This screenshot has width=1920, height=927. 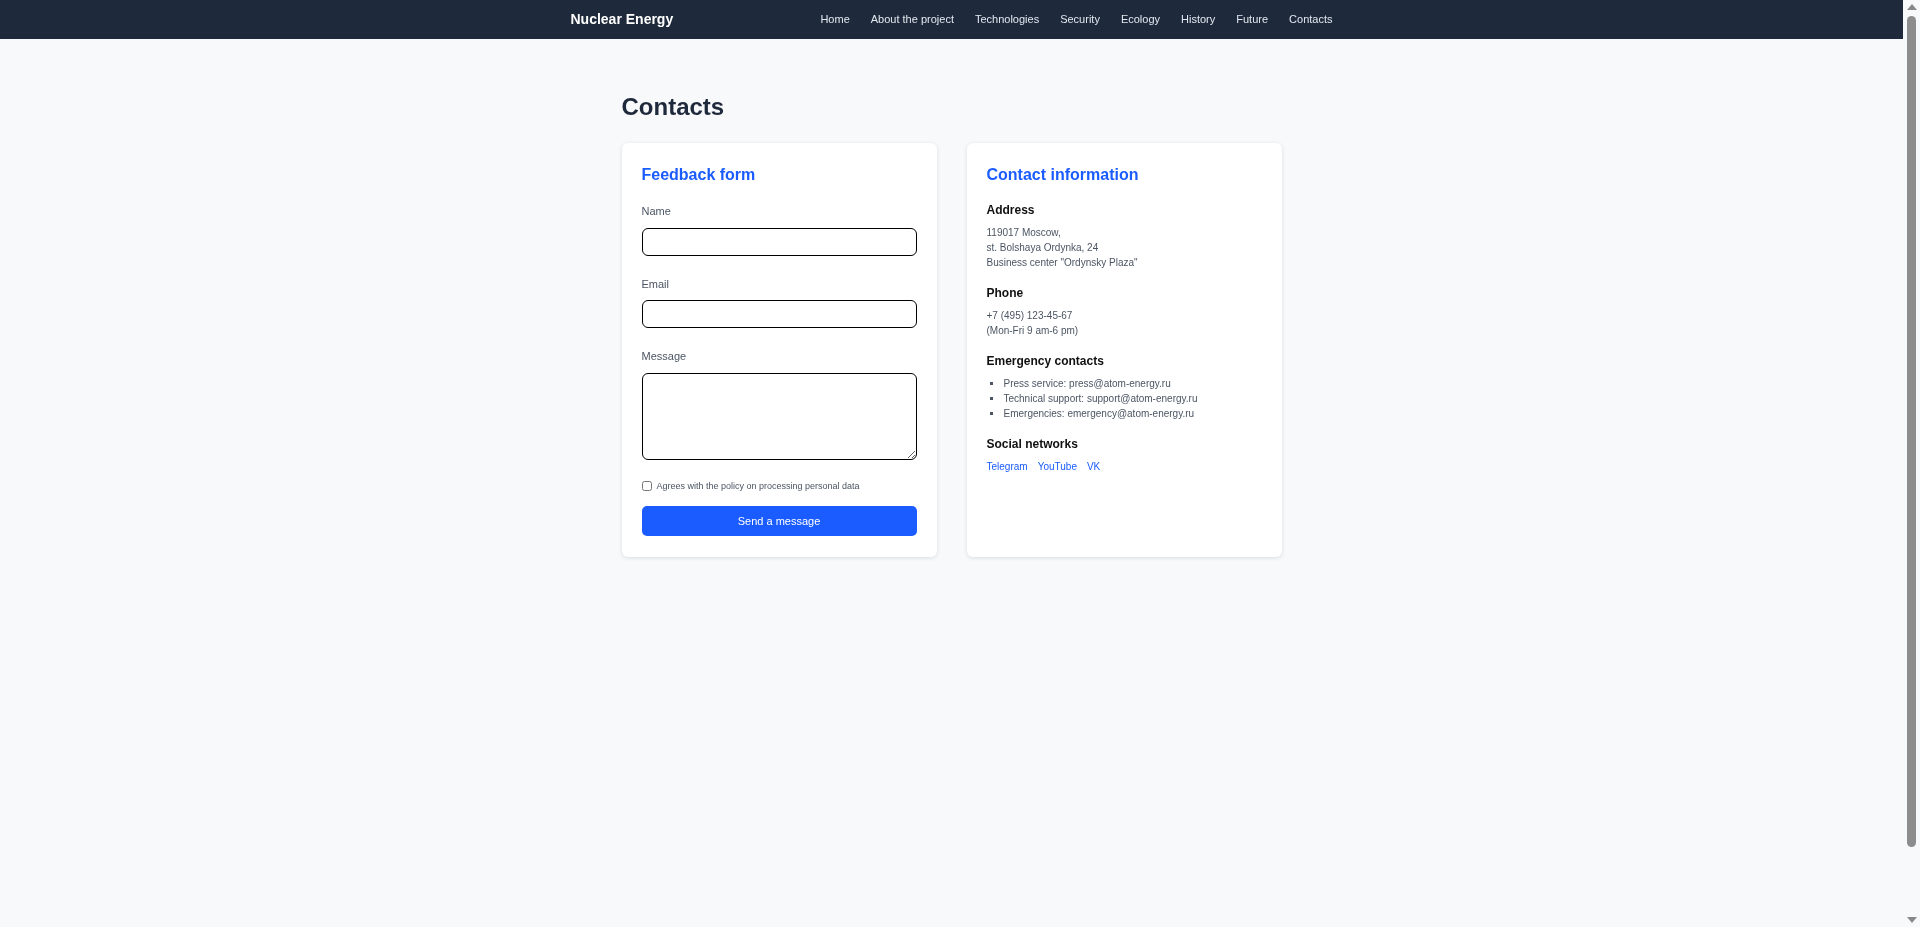 What do you see at coordinates (1030, 316) in the screenshot?
I see `info-text: +7 (495) 123-45-67` at bounding box center [1030, 316].